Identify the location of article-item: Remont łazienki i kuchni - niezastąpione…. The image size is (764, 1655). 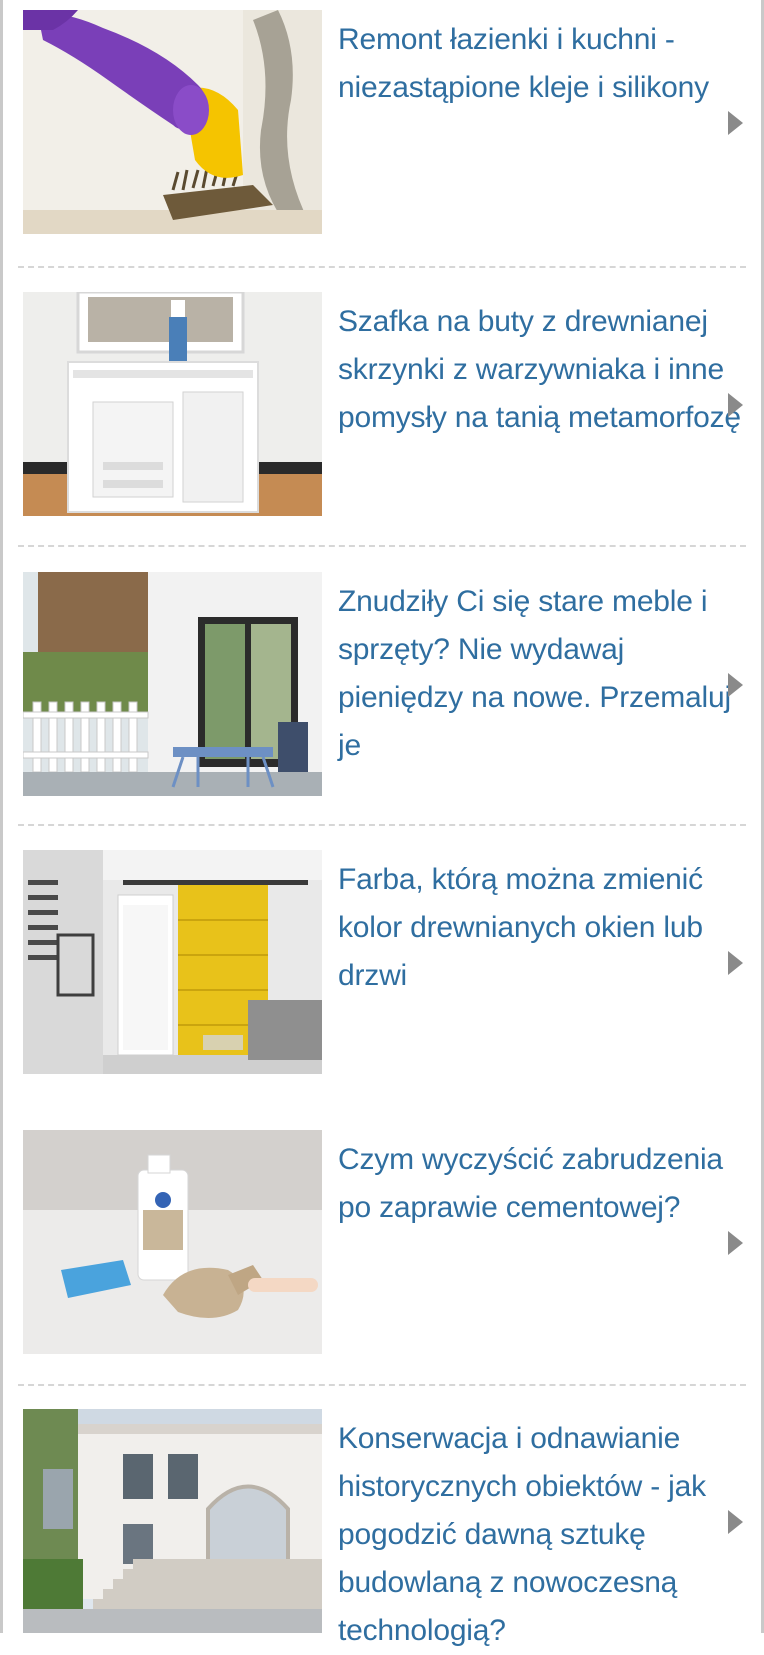
(382, 122).